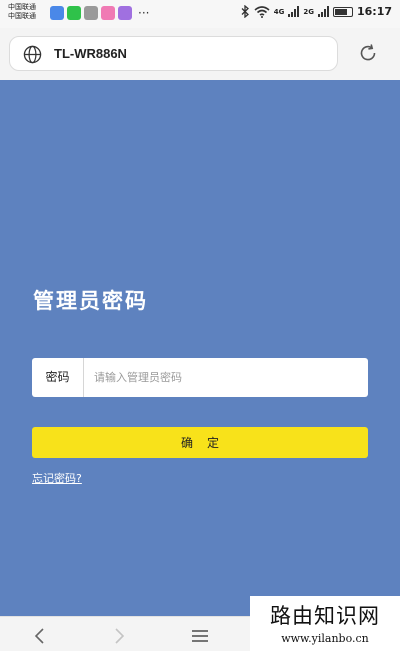  I want to click on clock: 16:17, so click(374, 11).